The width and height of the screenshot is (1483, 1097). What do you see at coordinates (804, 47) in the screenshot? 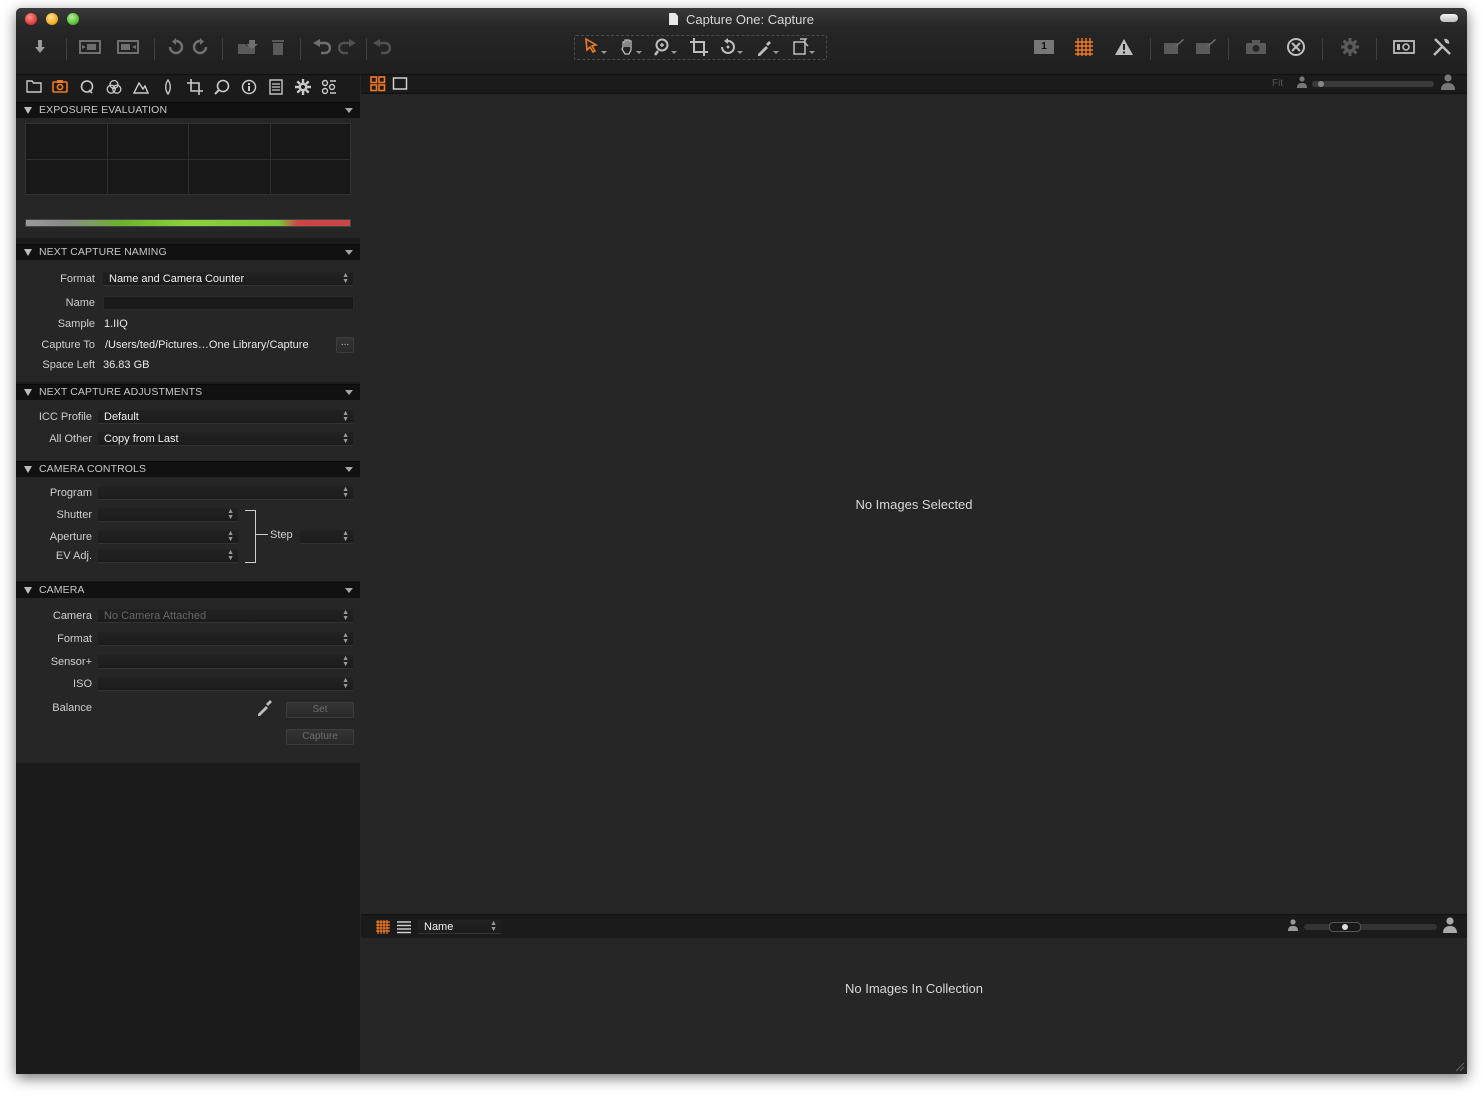
I see `copy-apply-icon` at bounding box center [804, 47].